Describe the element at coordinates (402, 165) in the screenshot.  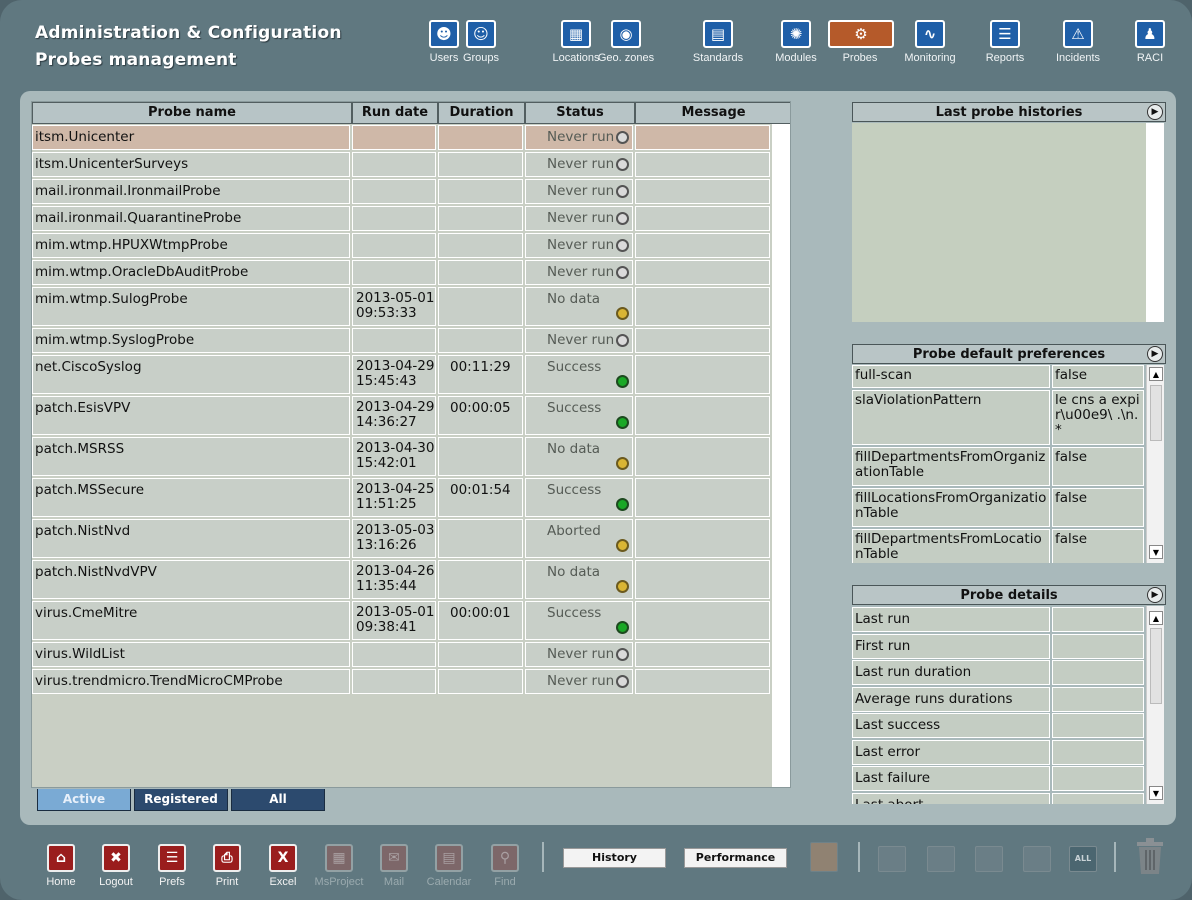
I see `table-row: itsm.UnicenterSurveys Never run` at that location.